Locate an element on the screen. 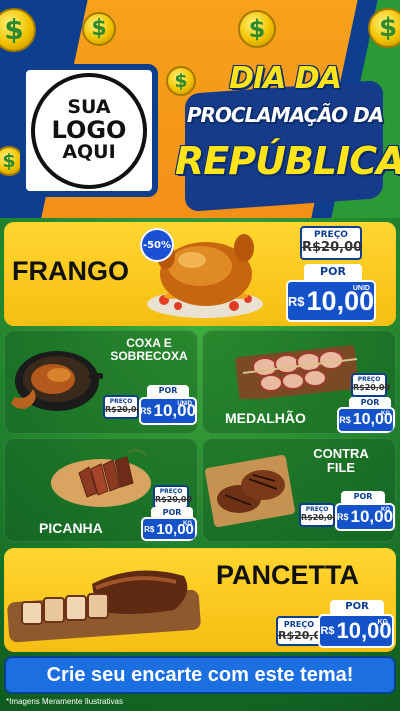 The image size is (400, 711). product-name: COXA E SOBRECOXA is located at coordinates (149, 350).